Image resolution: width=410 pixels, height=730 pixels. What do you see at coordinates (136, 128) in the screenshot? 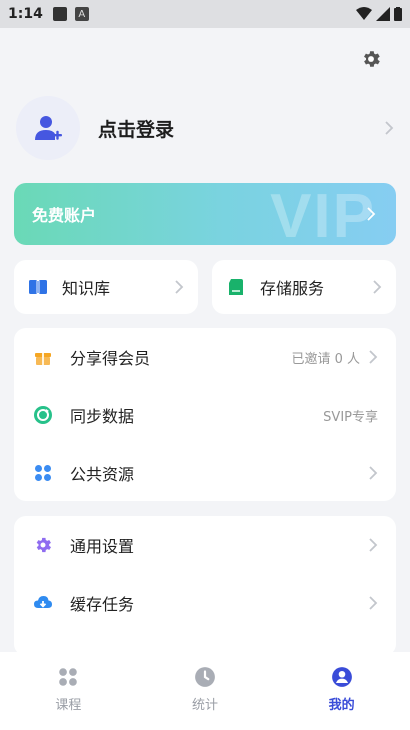
I see `login-label: 点击登录` at bounding box center [136, 128].